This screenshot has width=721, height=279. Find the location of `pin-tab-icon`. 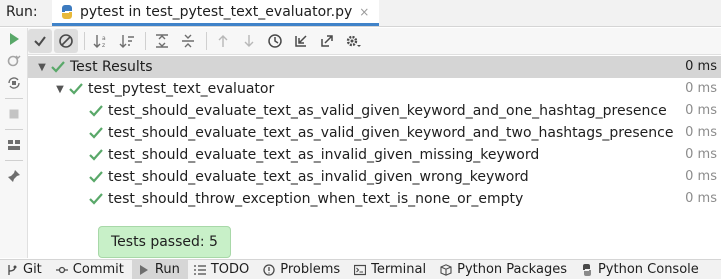

pin-tab-icon is located at coordinates (14, 176).